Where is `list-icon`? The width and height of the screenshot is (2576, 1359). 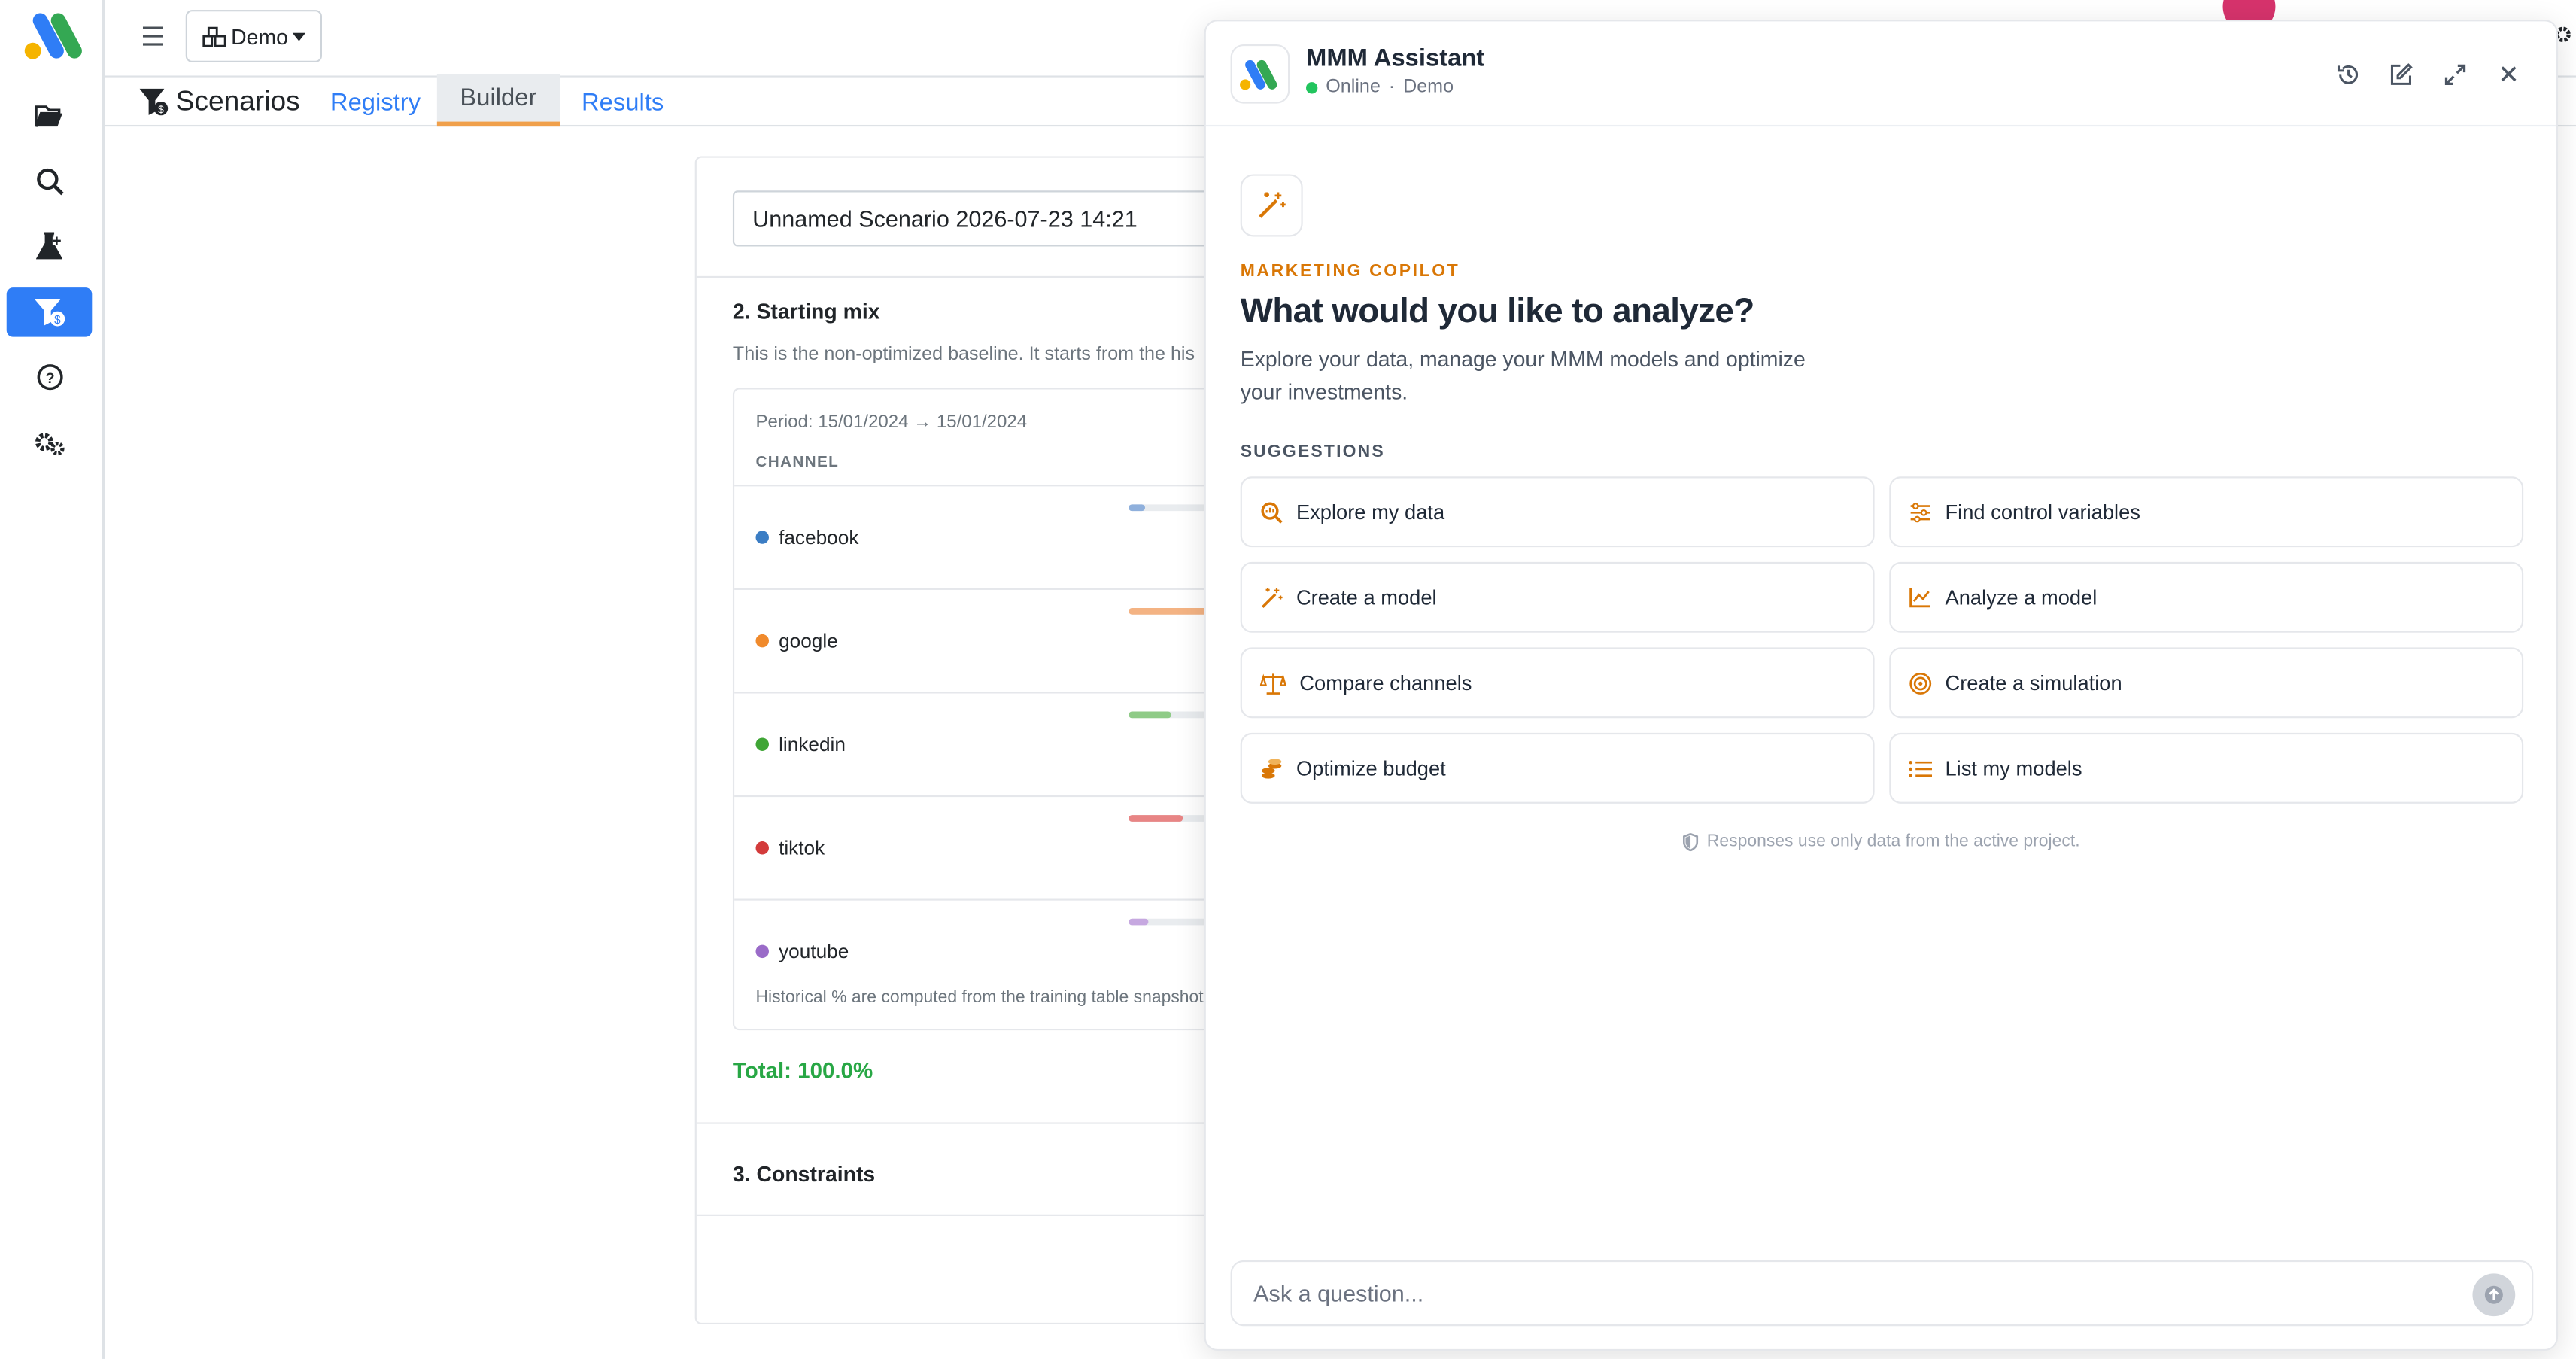 list-icon is located at coordinates (1921, 768).